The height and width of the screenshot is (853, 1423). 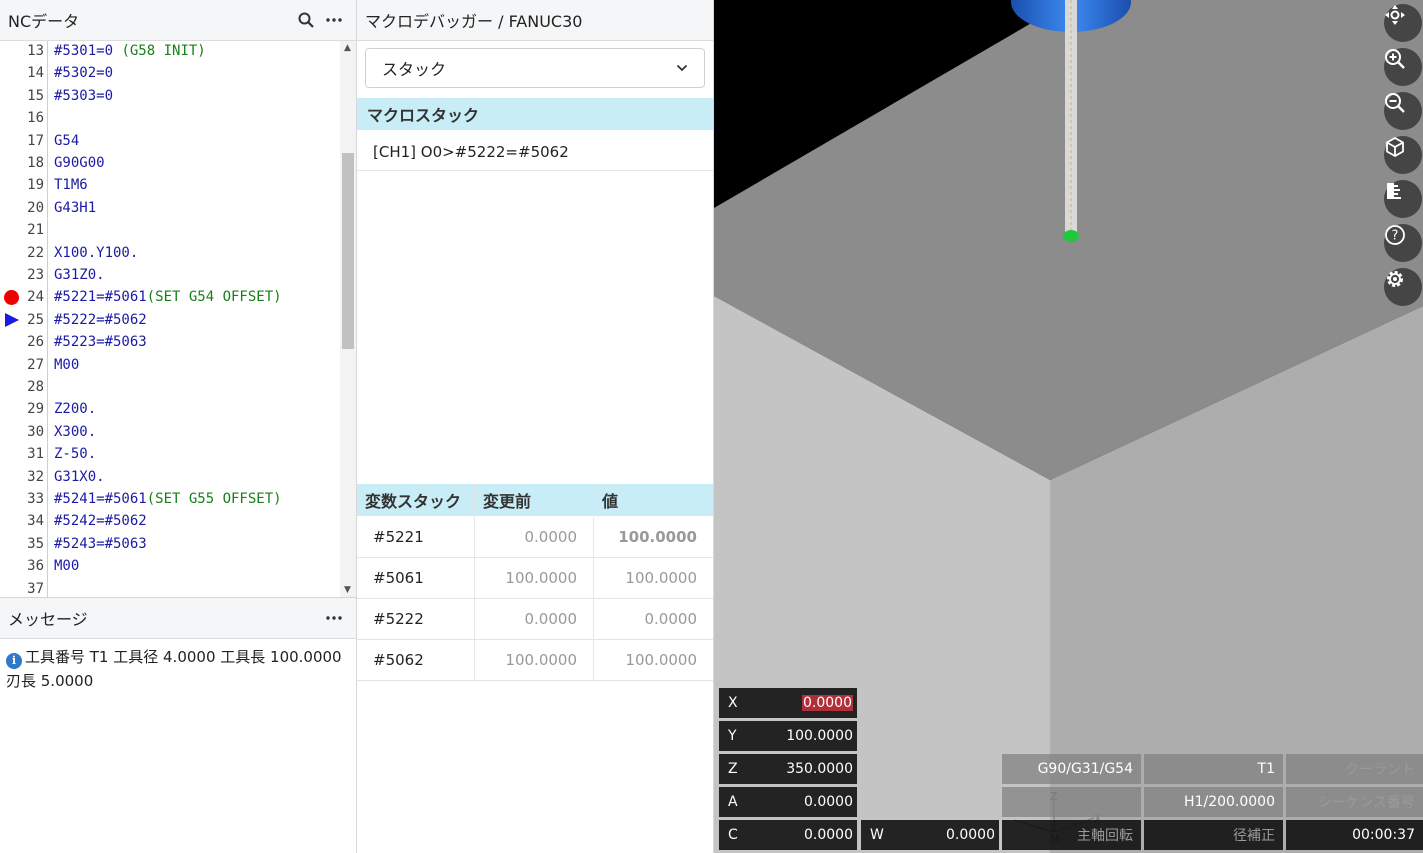 What do you see at coordinates (35, 230) in the screenshot?
I see `line-number: 21` at bounding box center [35, 230].